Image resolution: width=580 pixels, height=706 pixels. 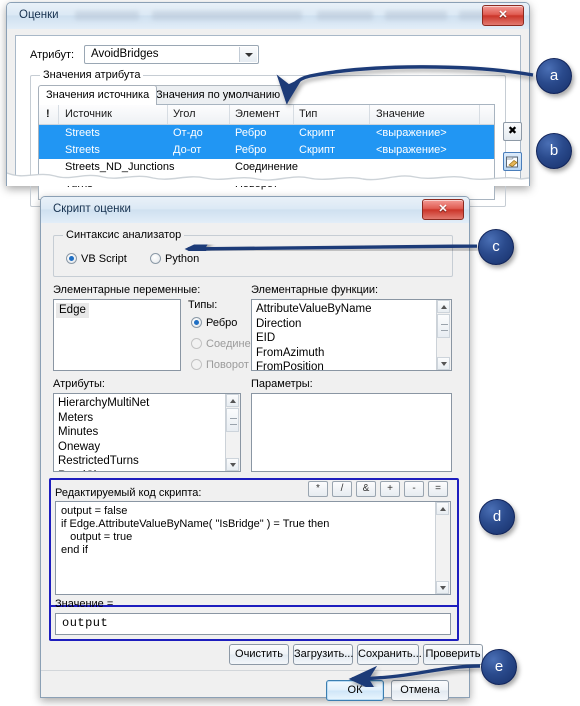 I want to click on table-row: Streets_ND_Junctions Соединение, so click(x=266, y=167).